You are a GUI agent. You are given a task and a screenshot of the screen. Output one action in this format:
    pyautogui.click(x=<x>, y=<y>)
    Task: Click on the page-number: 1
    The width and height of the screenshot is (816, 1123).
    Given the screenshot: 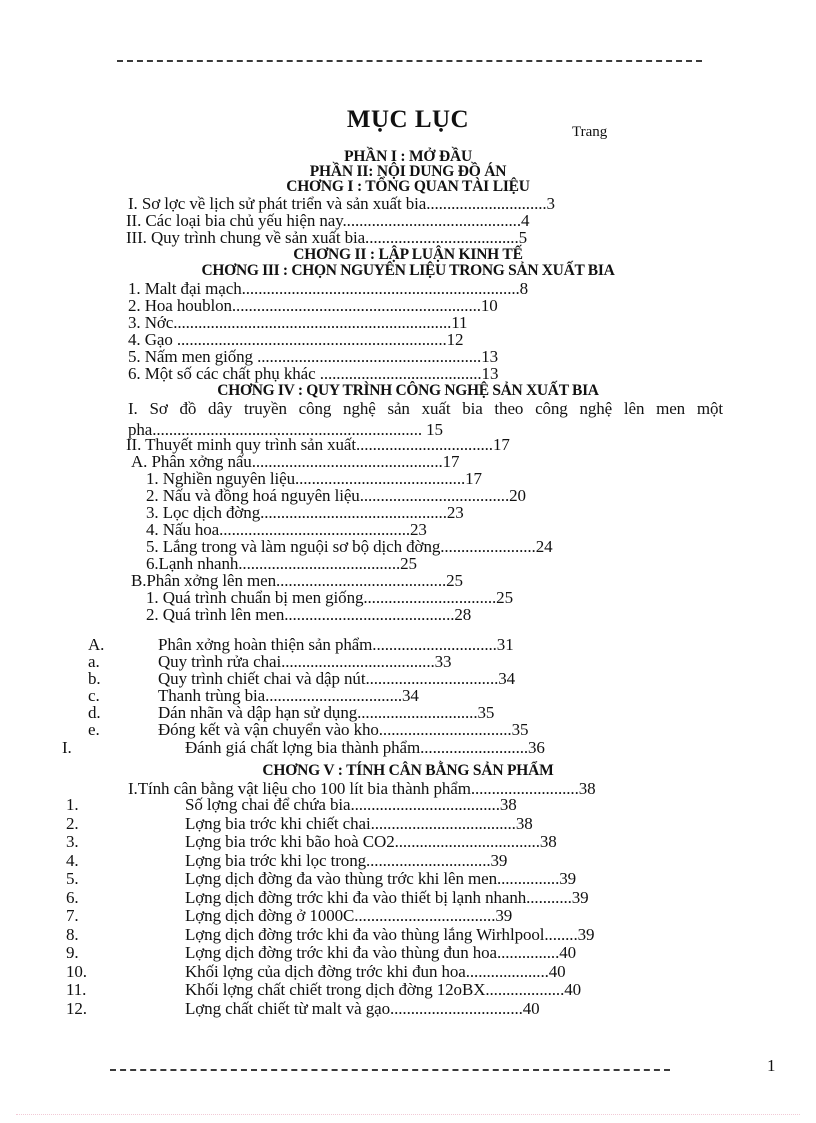 What is the action you would take?
    pyautogui.click(x=771, y=1065)
    